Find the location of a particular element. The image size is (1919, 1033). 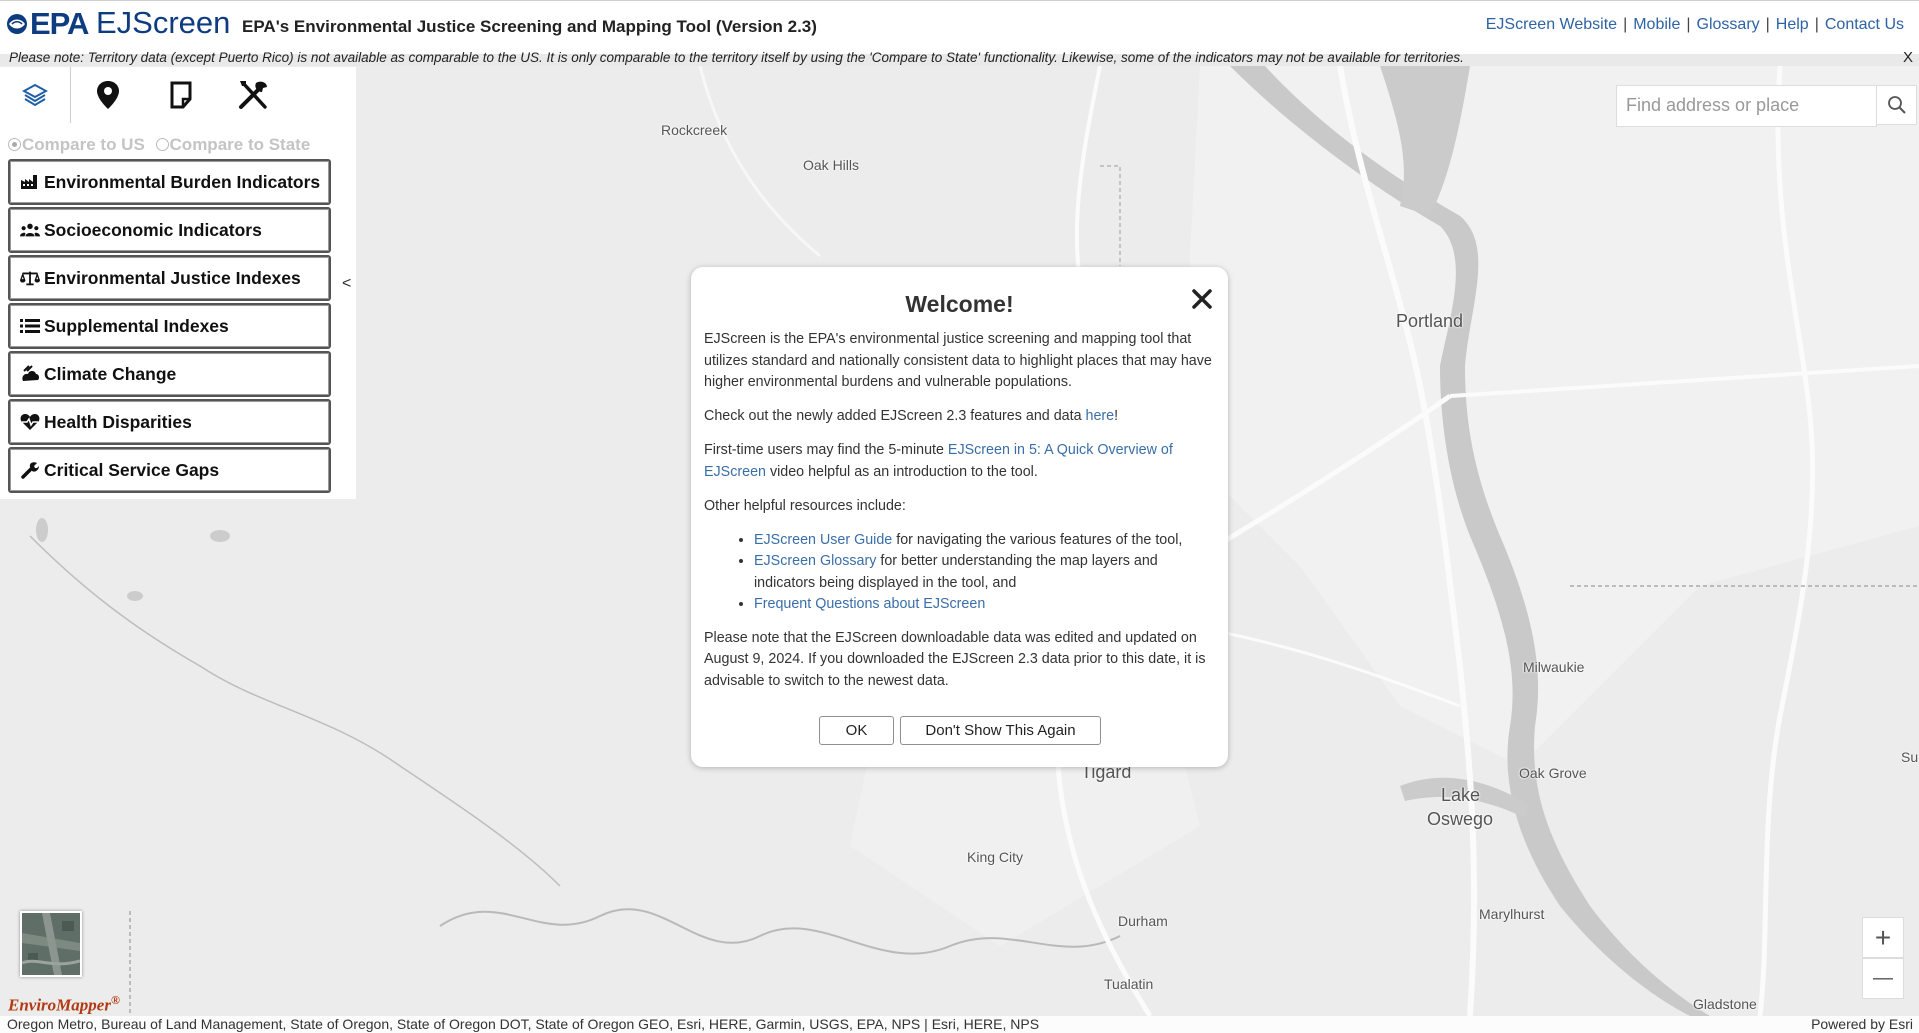

place-label: Milwaukie is located at coordinates (1554, 667).